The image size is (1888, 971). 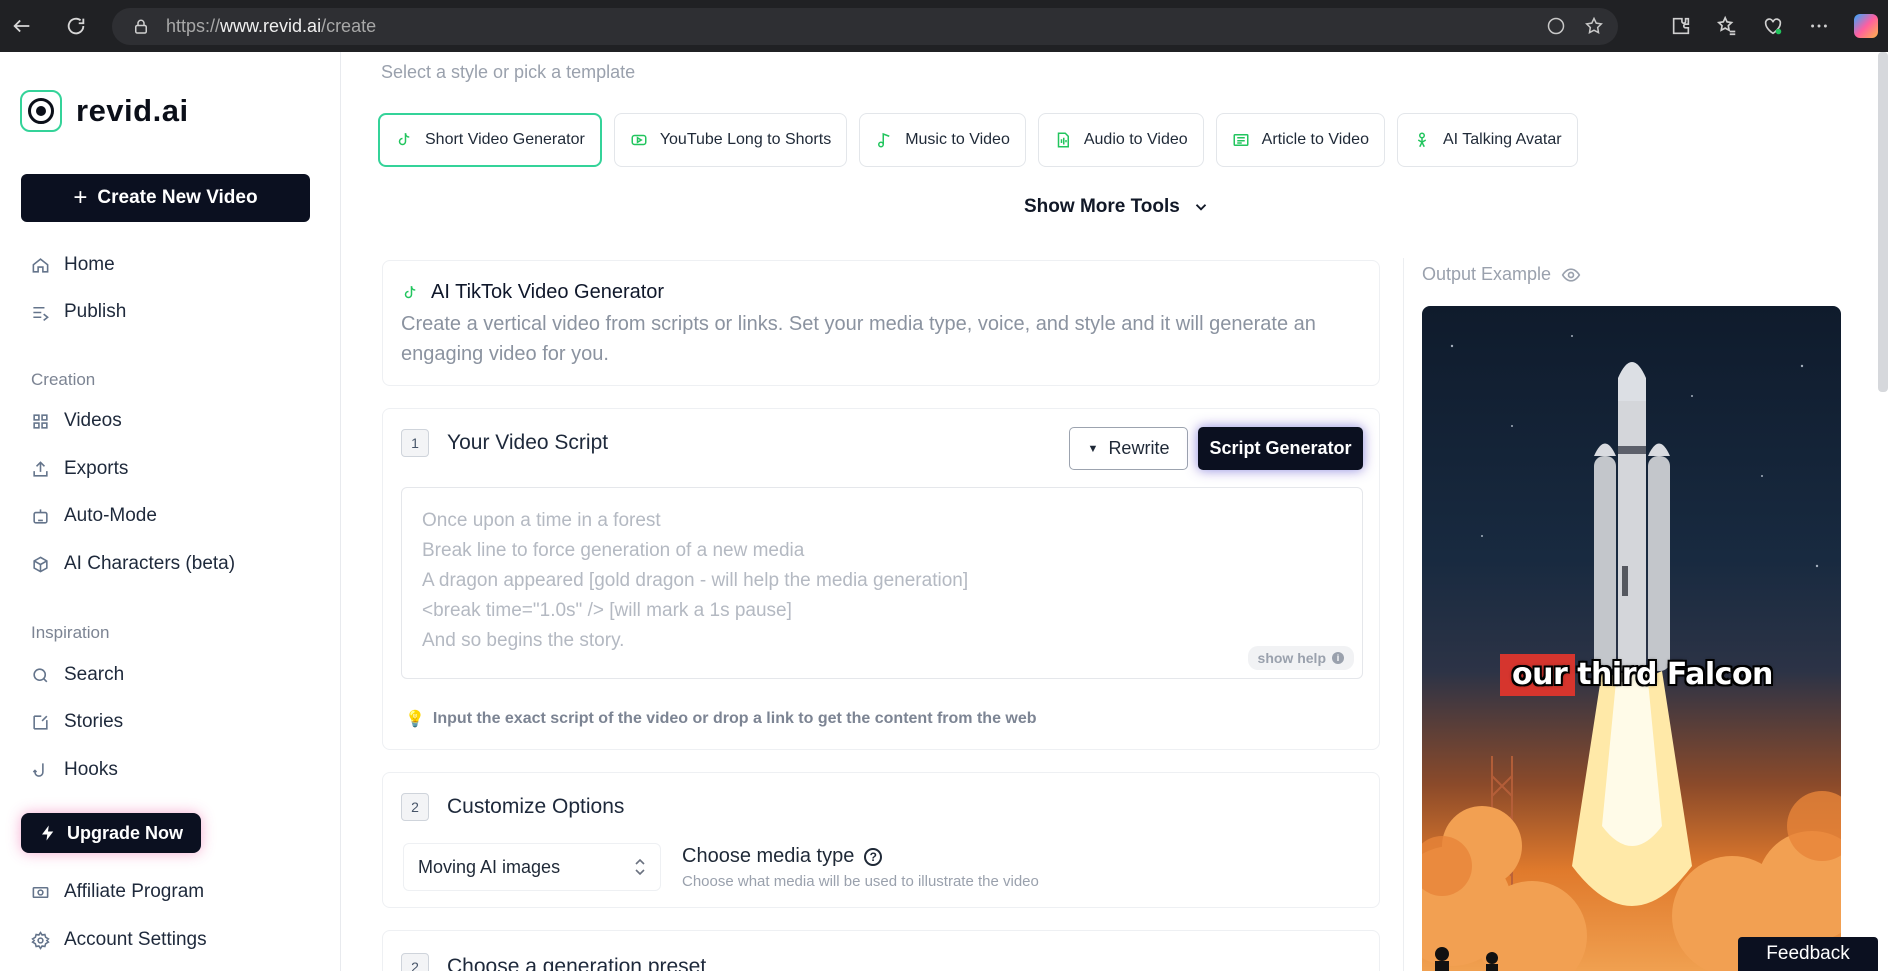 What do you see at coordinates (1422, 140) in the screenshot?
I see `avatar-icon` at bounding box center [1422, 140].